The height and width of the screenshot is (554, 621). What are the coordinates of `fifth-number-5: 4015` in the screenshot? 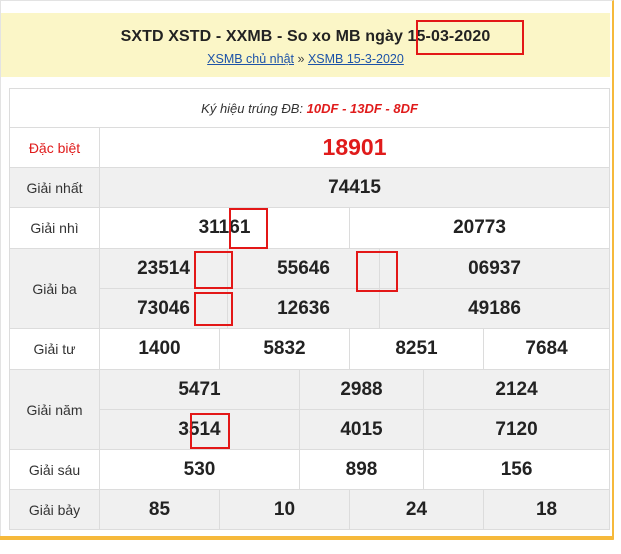 It's located at (361, 429).